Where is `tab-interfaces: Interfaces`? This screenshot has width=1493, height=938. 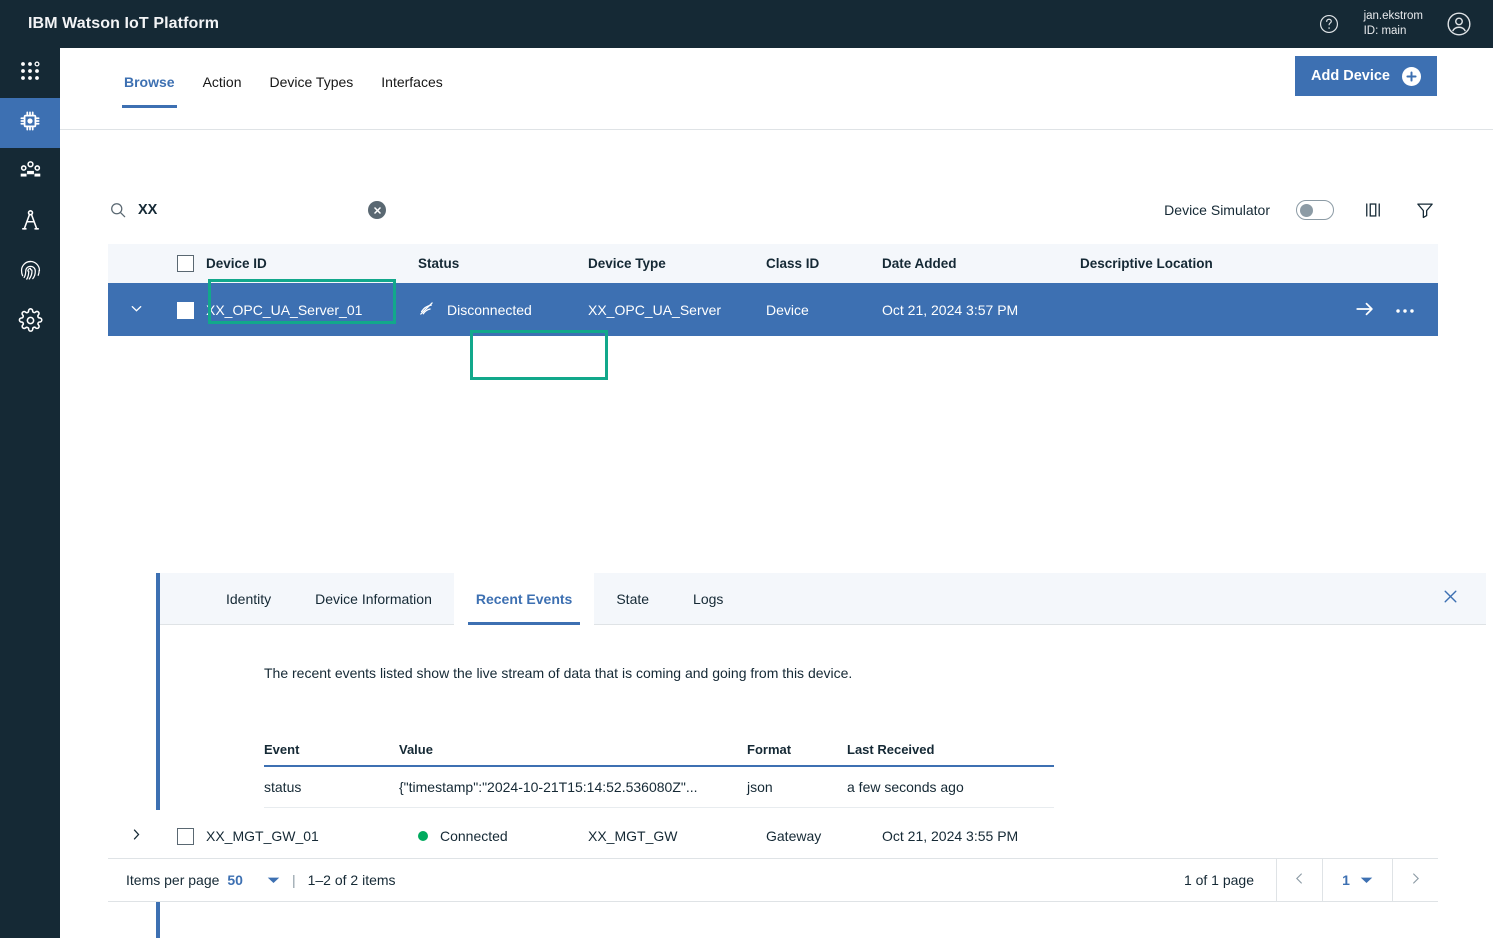 tab-interfaces: Interfaces is located at coordinates (411, 87).